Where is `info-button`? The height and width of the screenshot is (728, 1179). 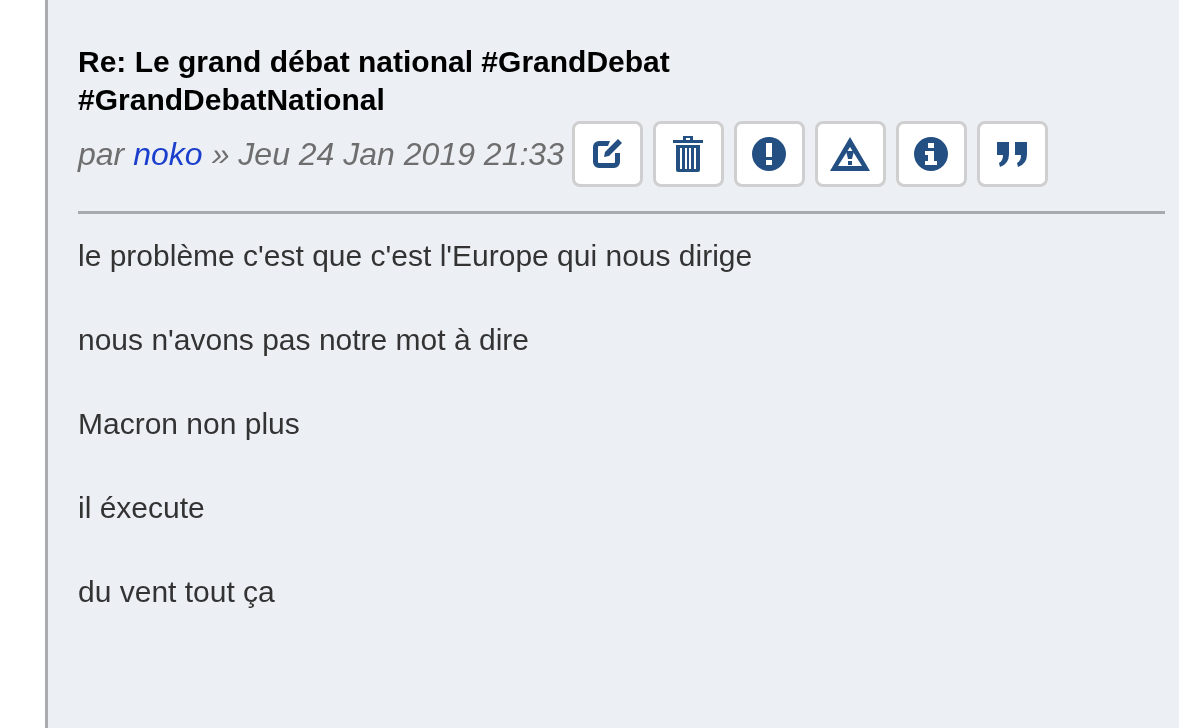 info-button is located at coordinates (931, 154).